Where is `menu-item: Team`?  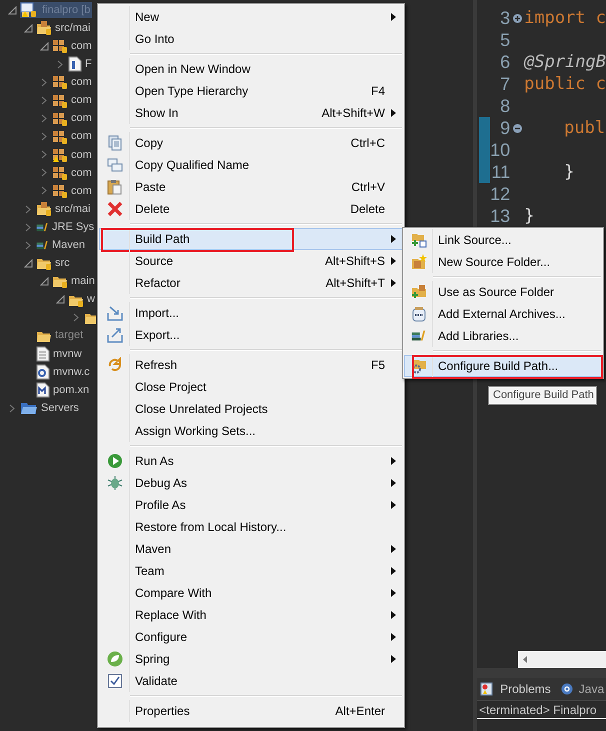
menu-item: Team is located at coordinates (251, 571).